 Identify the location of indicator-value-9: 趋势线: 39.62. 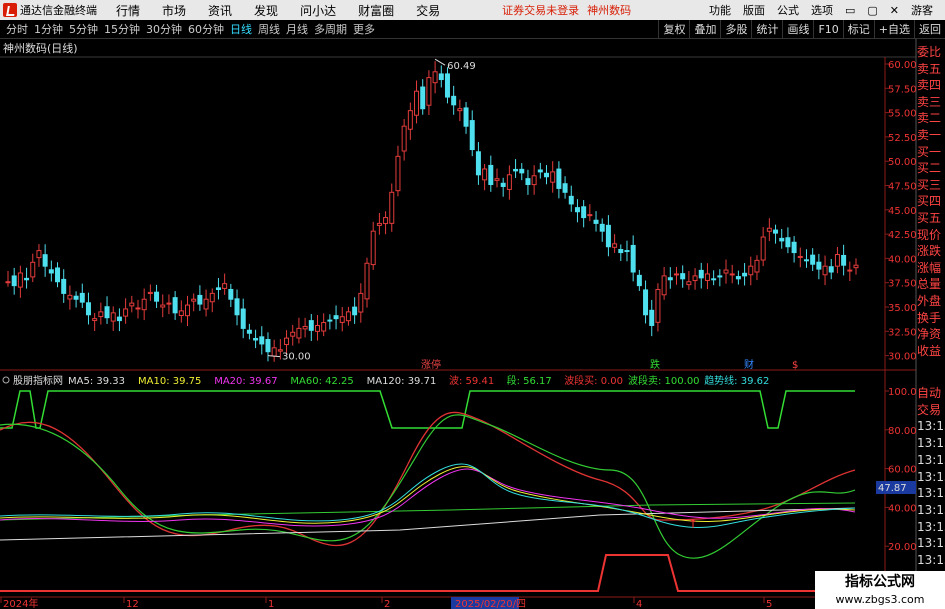
(736, 380).